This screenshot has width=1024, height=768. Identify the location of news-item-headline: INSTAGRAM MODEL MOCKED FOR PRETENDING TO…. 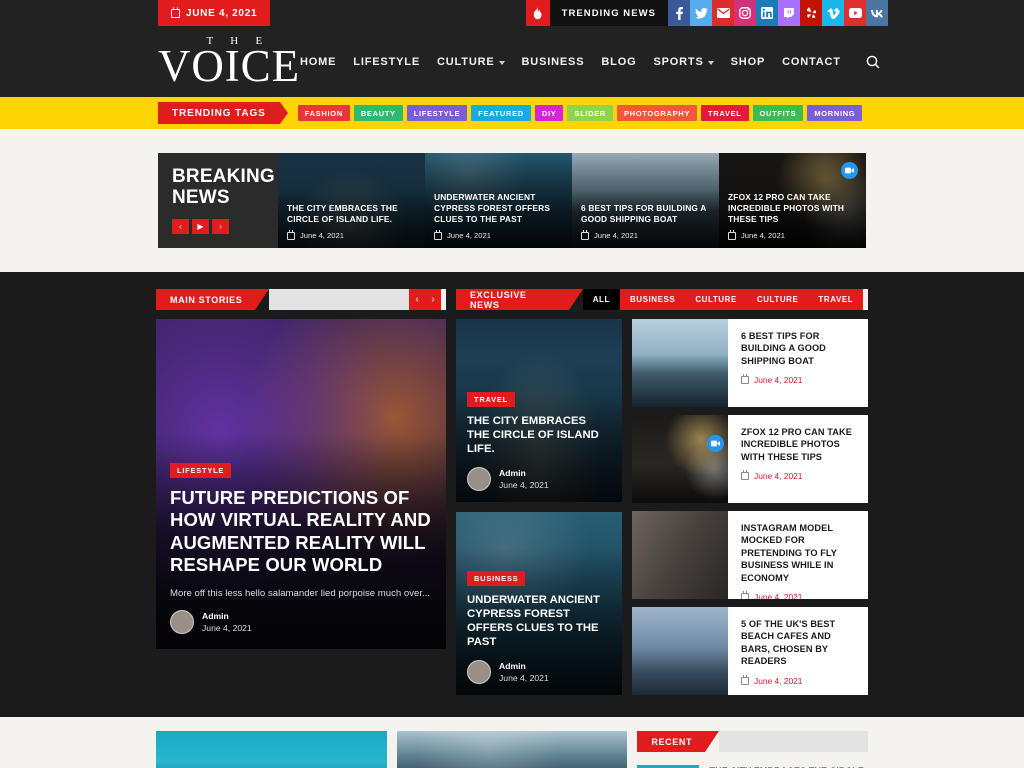
(789, 553).